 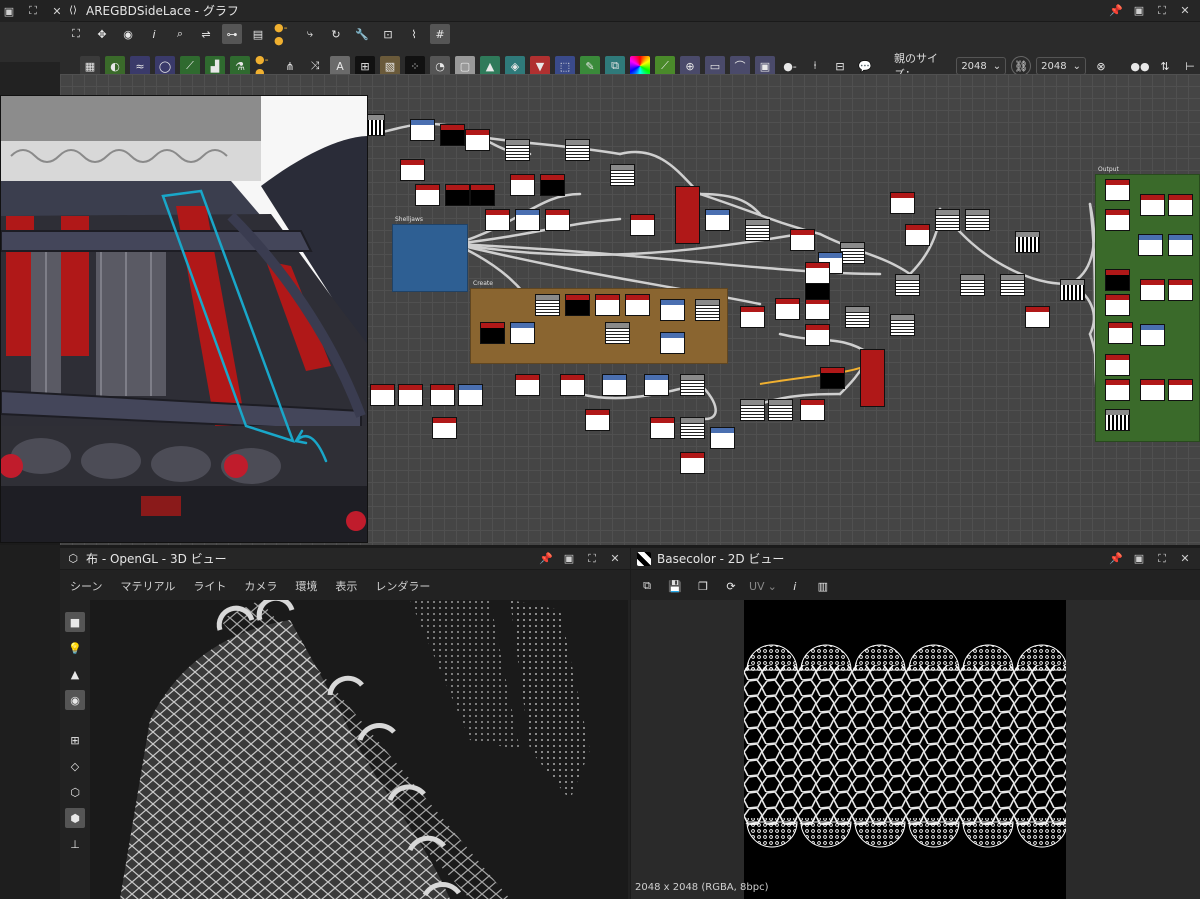 What do you see at coordinates (665, 66) in the screenshot?
I see `gradient-map-icon: ⟋` at bounding box center [665, 66].